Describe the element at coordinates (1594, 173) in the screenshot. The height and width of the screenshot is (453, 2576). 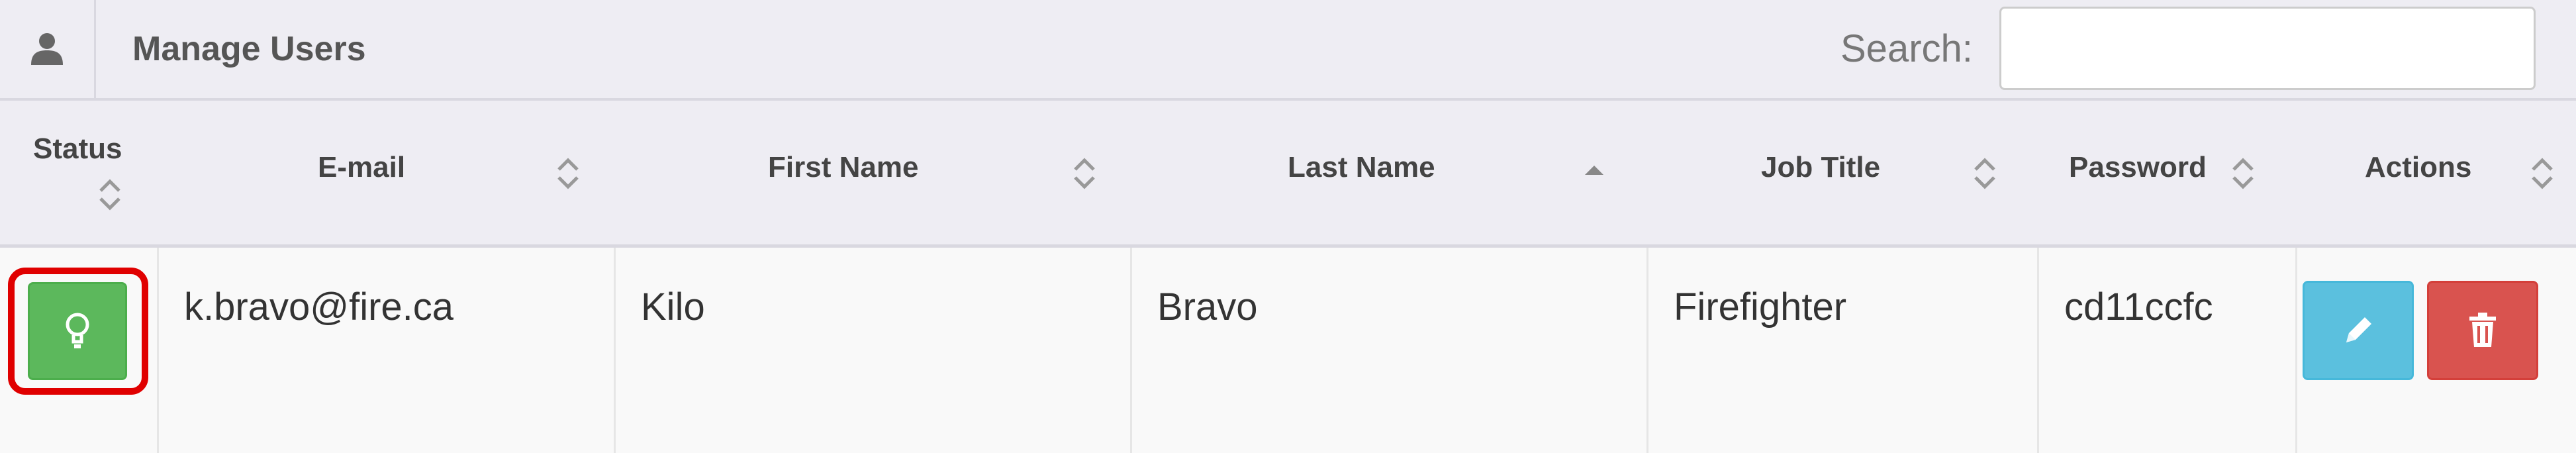
I see `sort-ascending-icon` at that location.